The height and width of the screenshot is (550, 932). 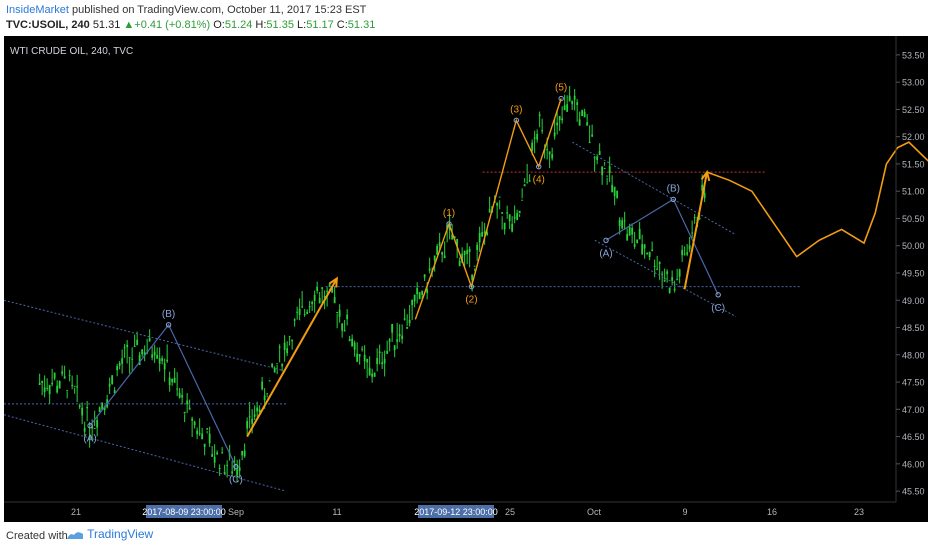 What do you see at coordinates (261, 25) in the screenshot?
I see `high-label: H:` at bounding box center [261, 25].